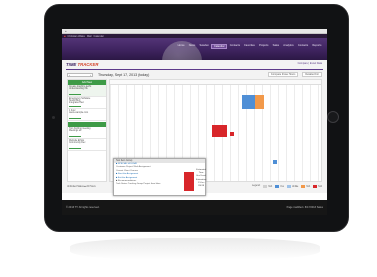 This screenshot has width=377, height=277. I want to click on time-block-blue, so click(248, 102).